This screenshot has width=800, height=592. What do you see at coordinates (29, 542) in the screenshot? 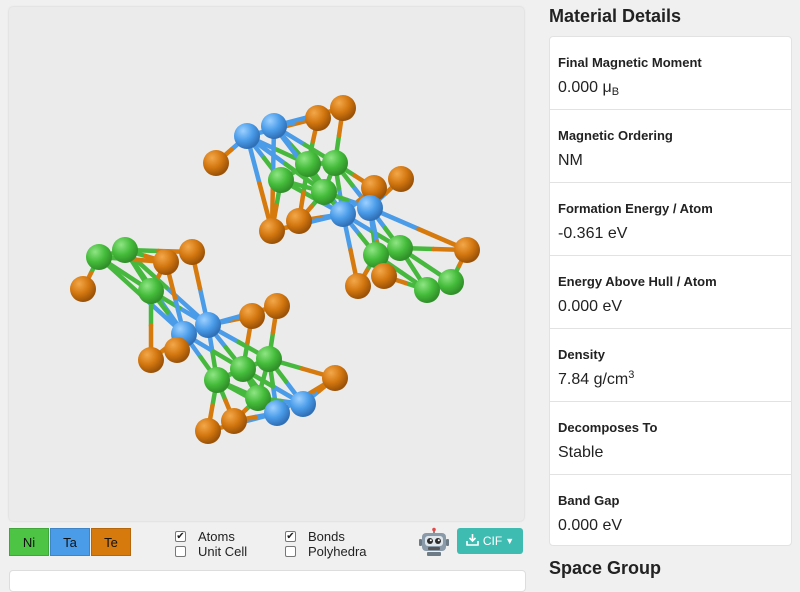
I see `legend-ni-button: Ni` at bounding box center [29, 542].